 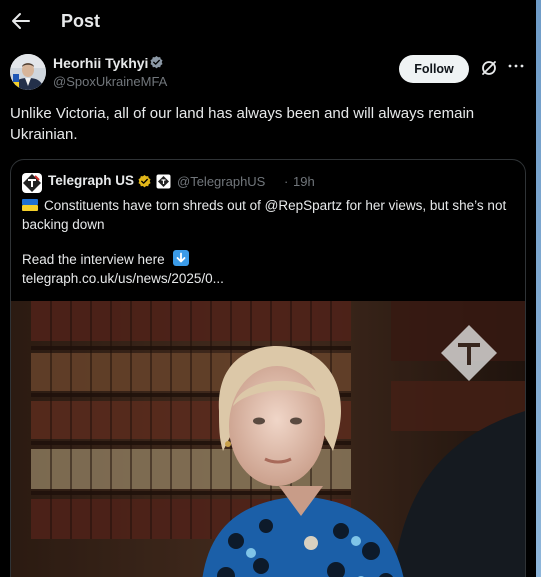 What do you see at coordinates (163, 181) in the screenshot?
I see `affiliate-badge-icon` at bounding box center [163, 181].